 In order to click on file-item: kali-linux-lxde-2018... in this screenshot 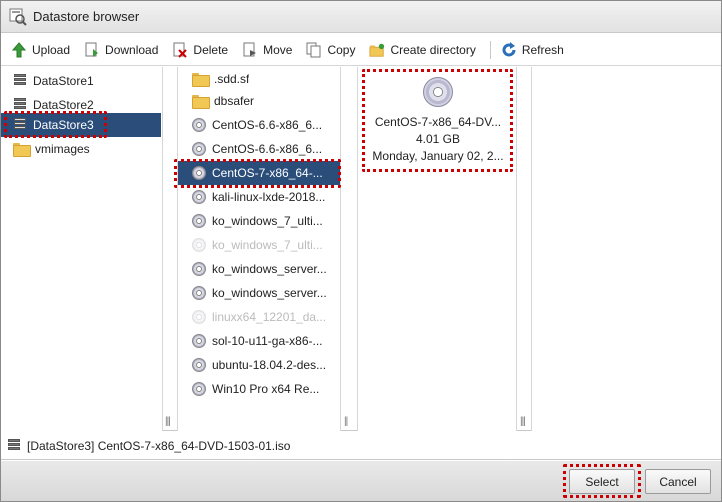, I will do `click(259, 197)`.